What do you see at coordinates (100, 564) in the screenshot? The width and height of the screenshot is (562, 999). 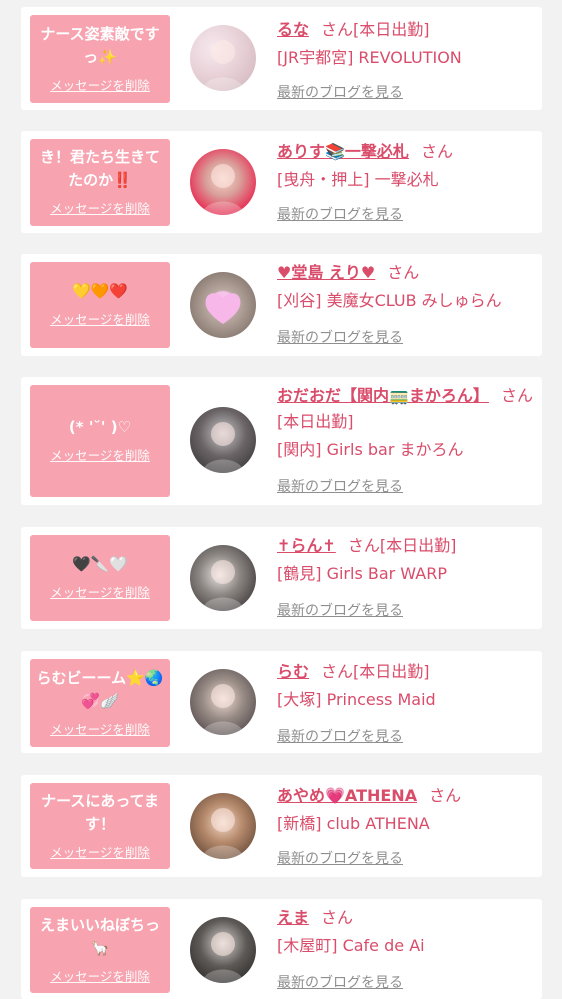 I see `message-text: 🖤🔪🤍` at bounding box center [100, 564].